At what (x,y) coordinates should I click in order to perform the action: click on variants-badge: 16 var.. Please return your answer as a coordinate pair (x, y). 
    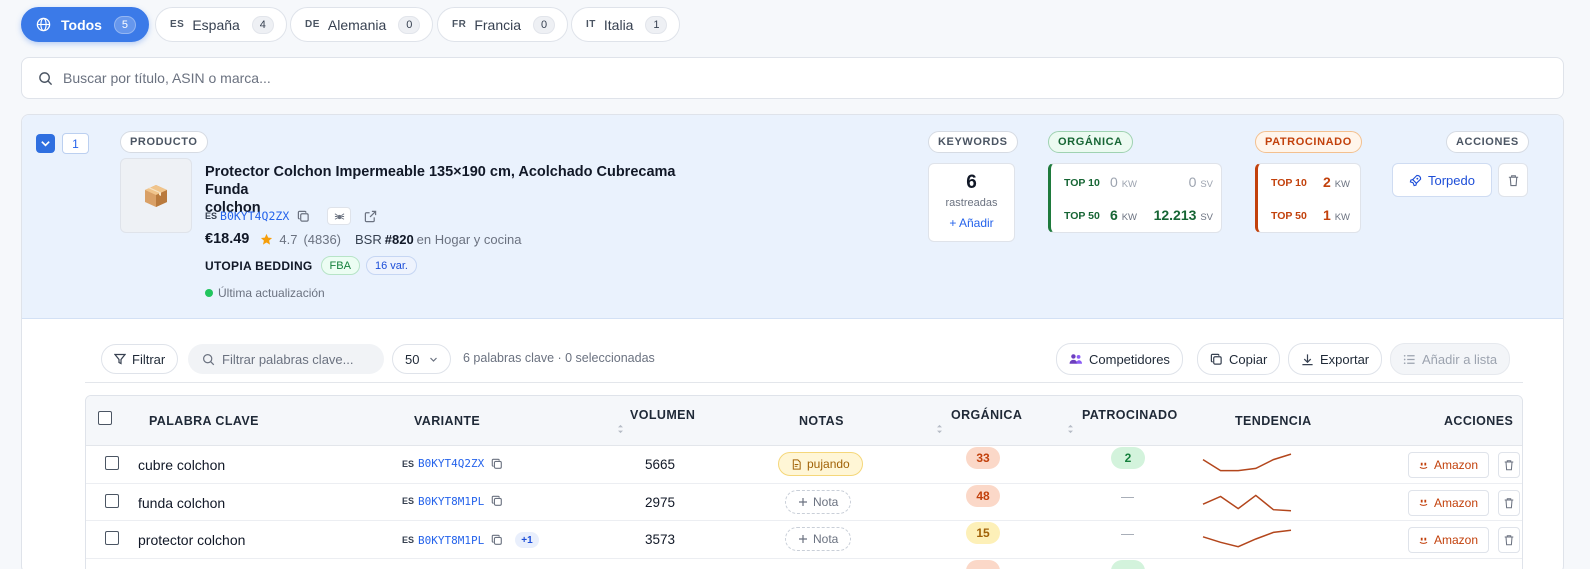
    Looking at the image, I should click on (391, 265).